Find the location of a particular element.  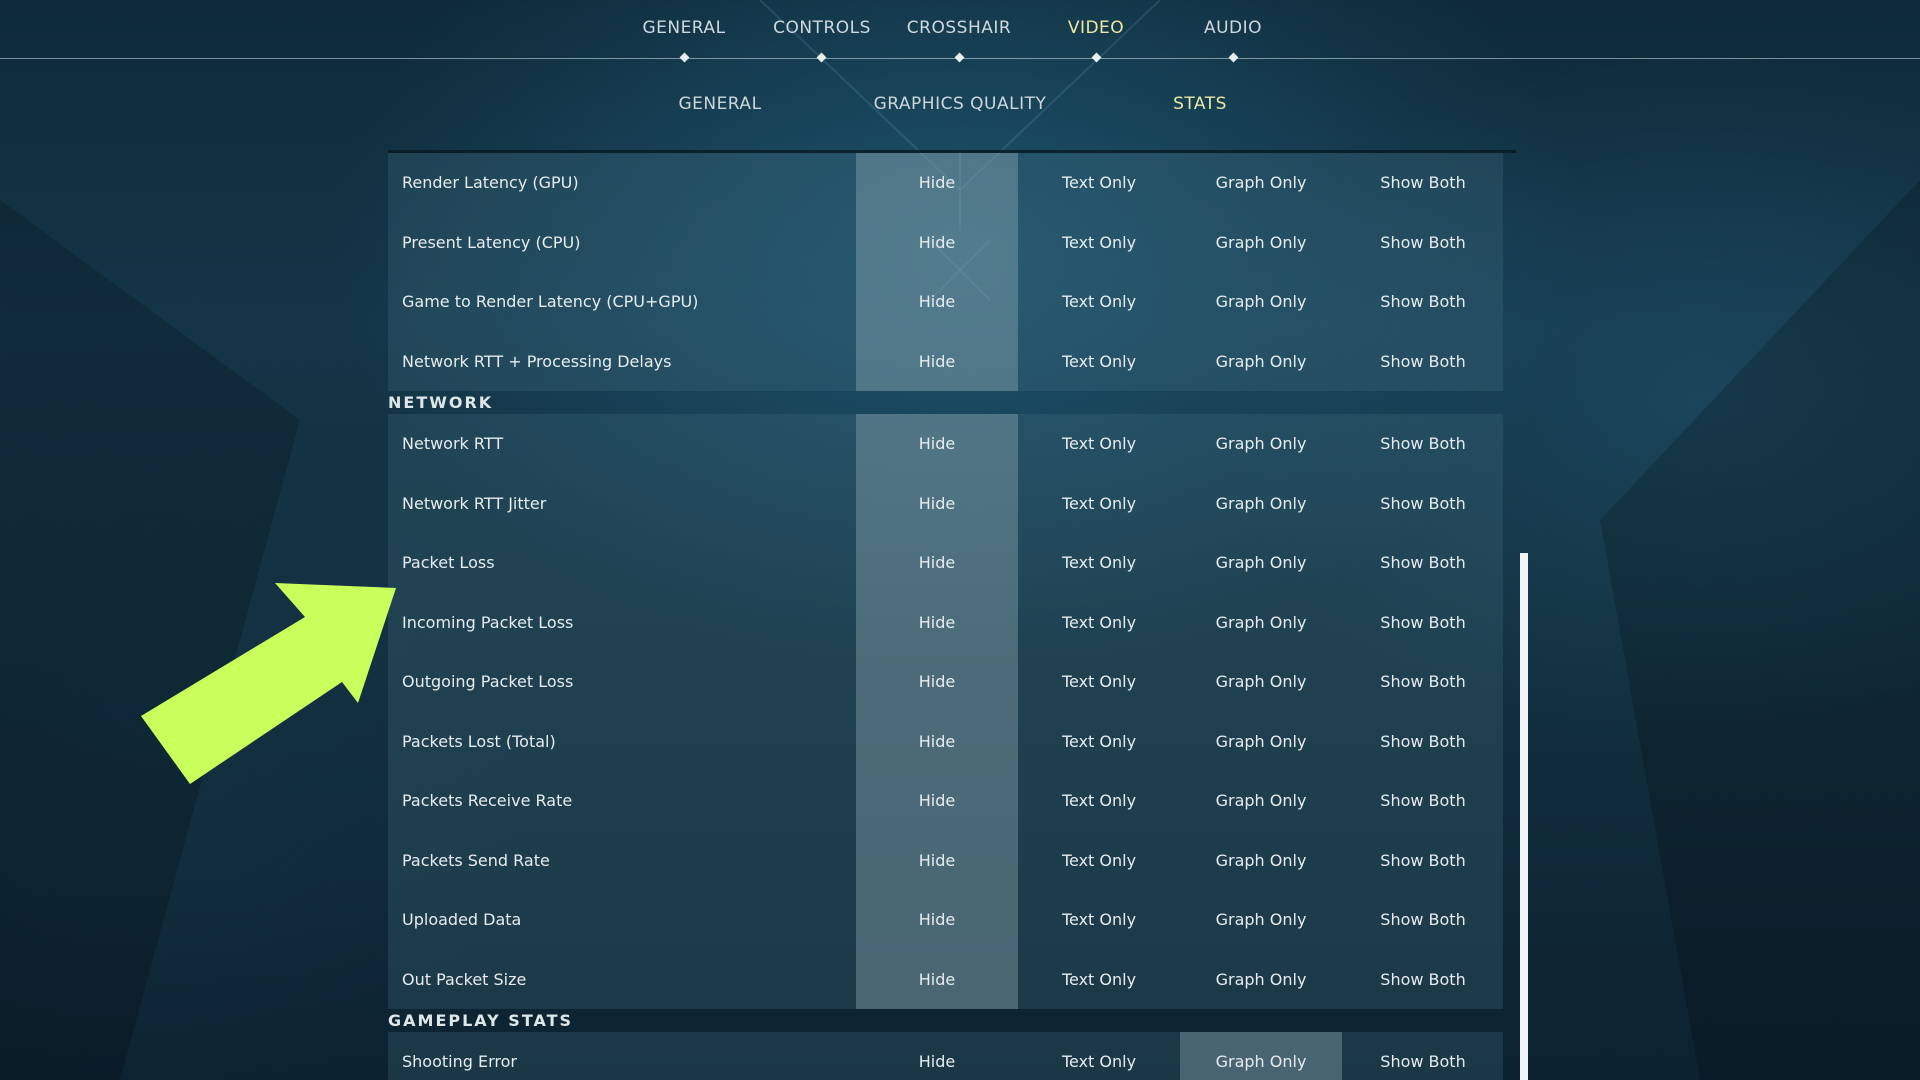

setting-label: Out Packet Size is located at coordinates (464, 979).